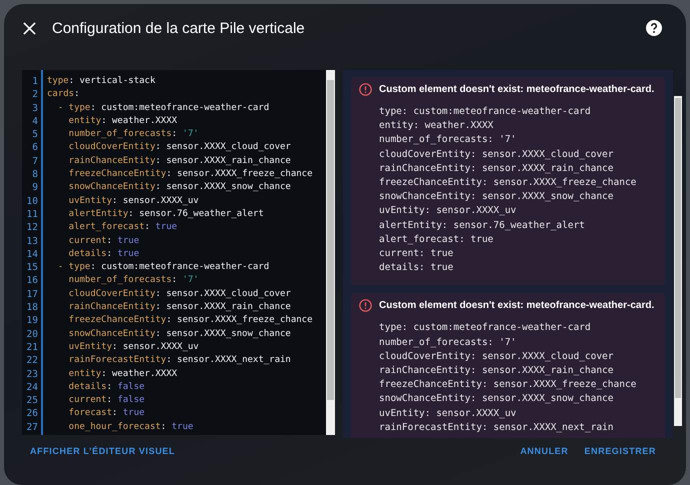 This screenshot has height=485, width=690. I want to click on line-number: 26, so click(32, 414).